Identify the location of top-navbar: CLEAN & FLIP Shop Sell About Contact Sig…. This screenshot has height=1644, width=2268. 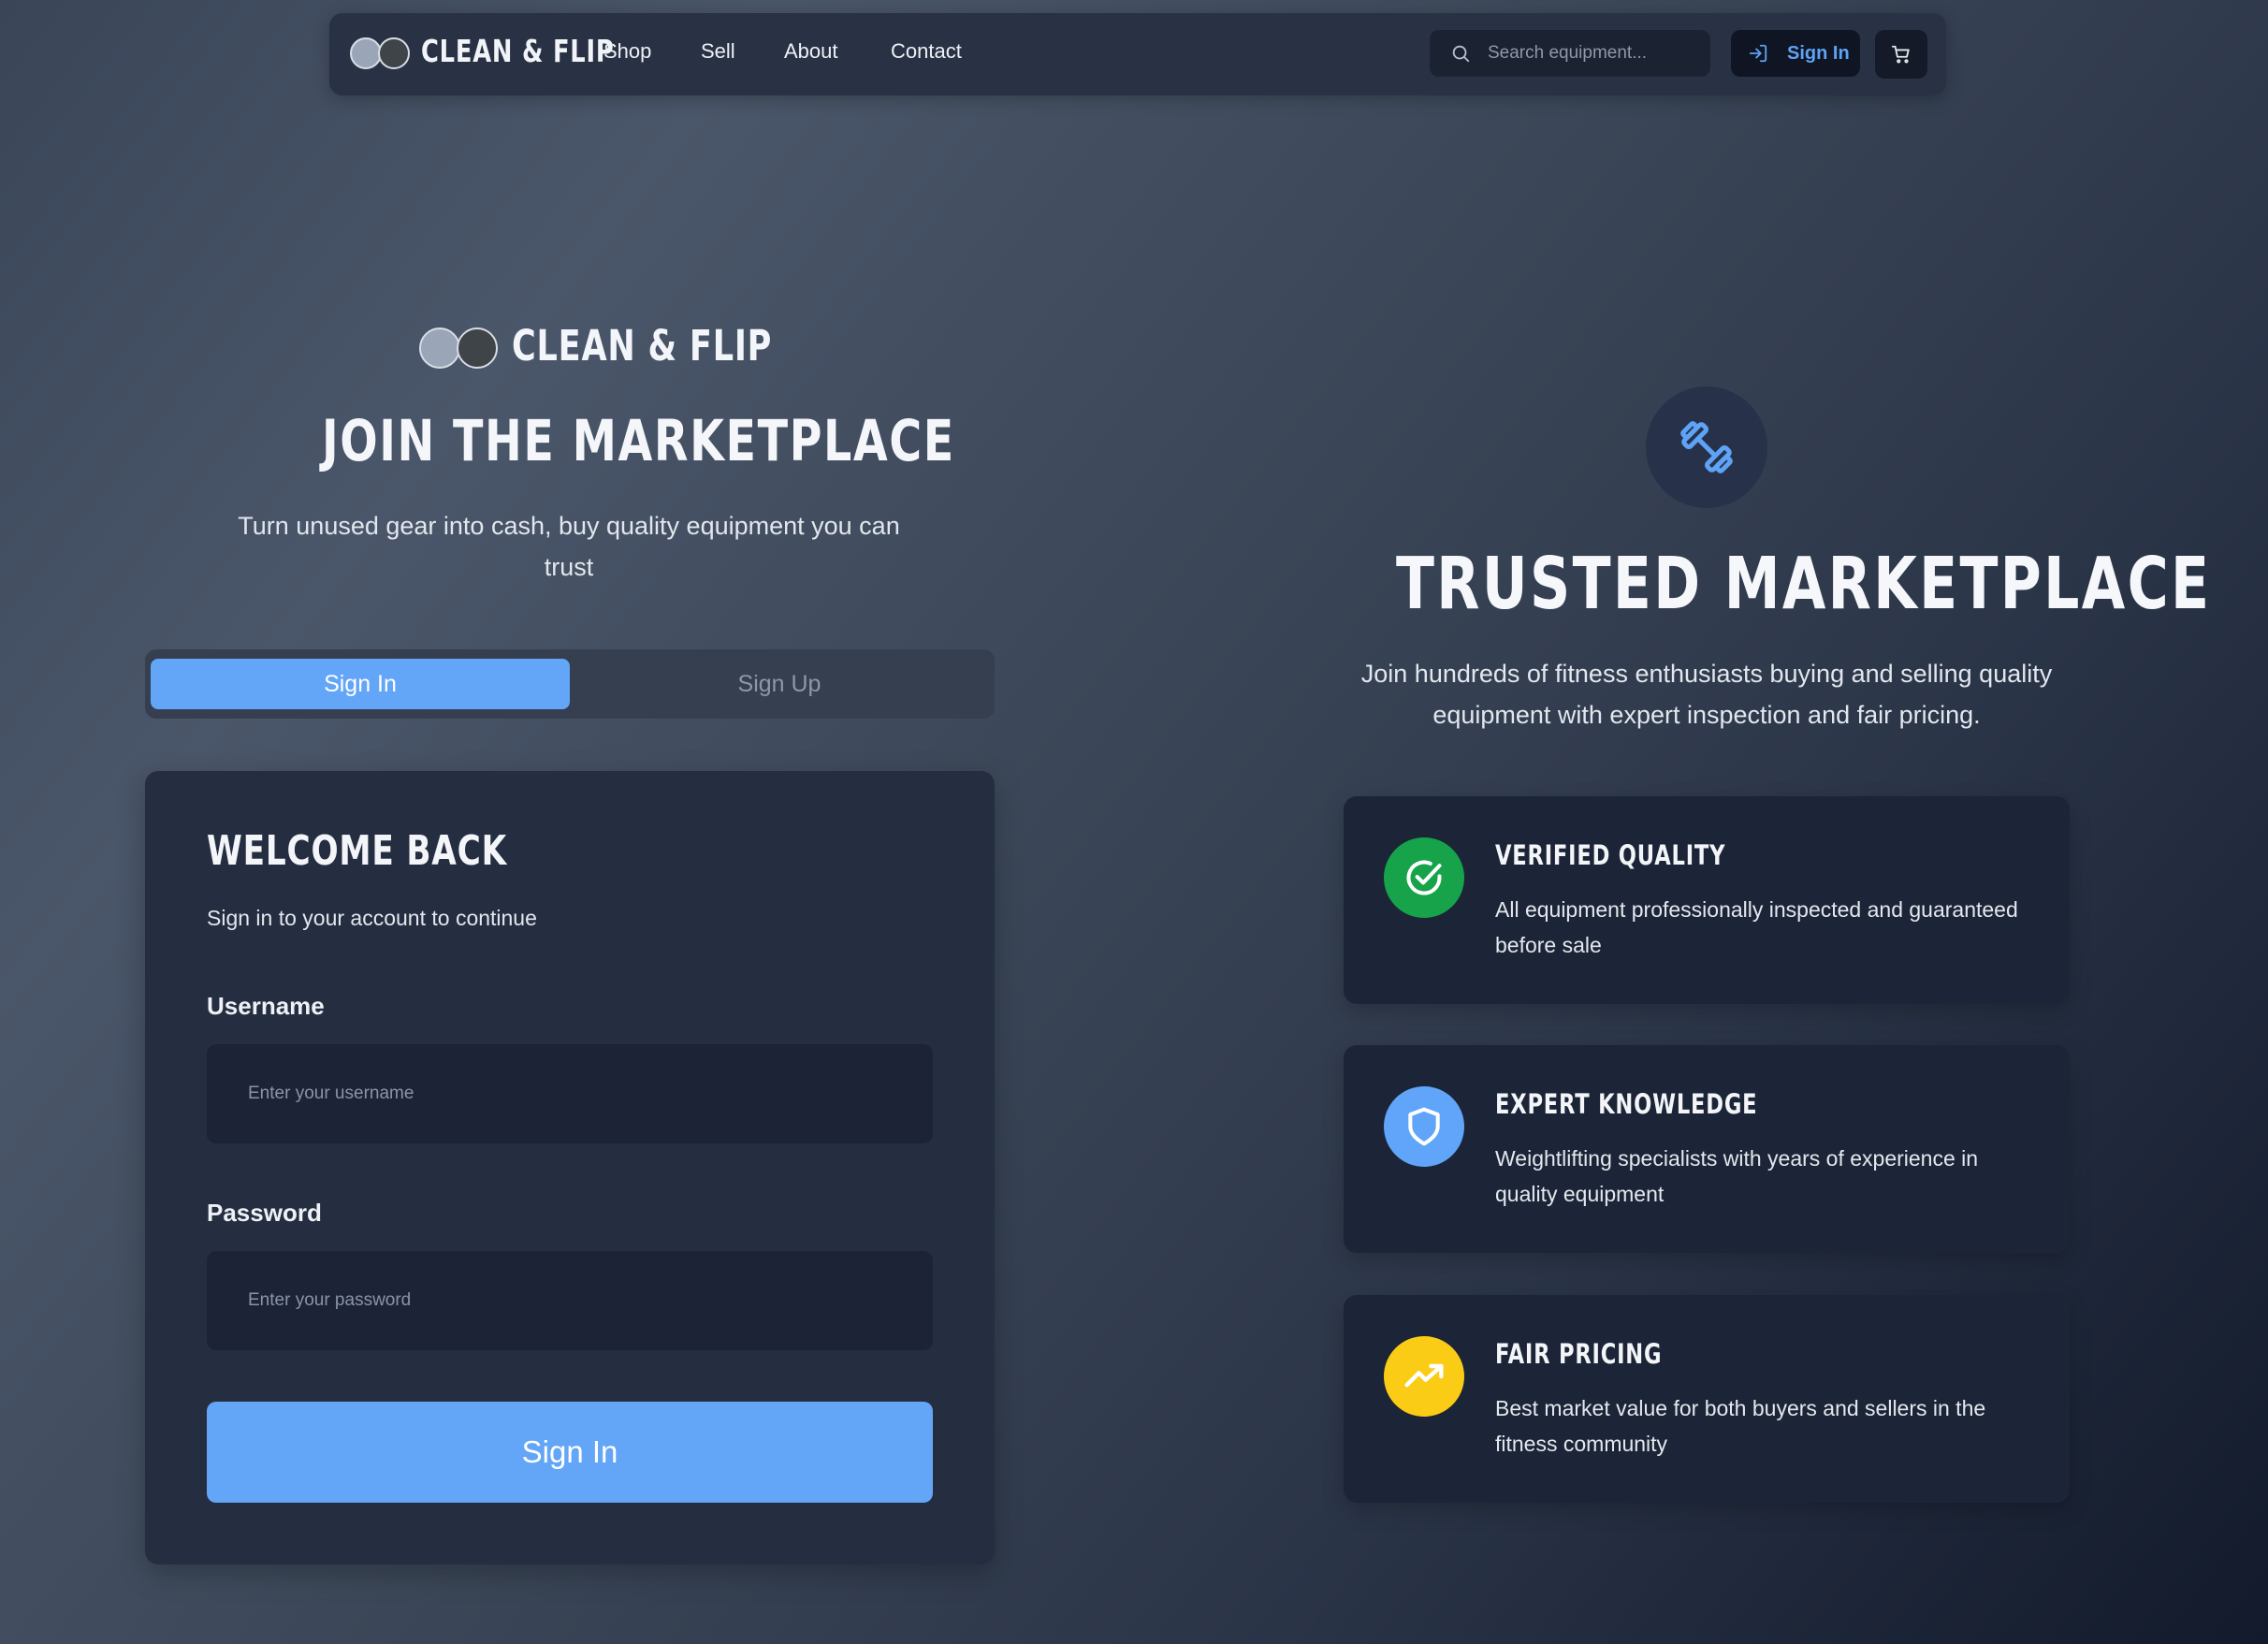
(1138, 54).